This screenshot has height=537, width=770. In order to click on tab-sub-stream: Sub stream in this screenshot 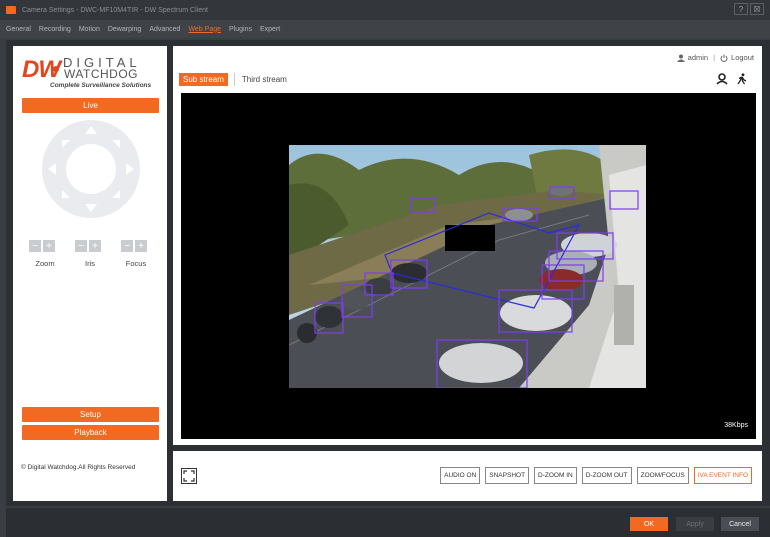, I will do `click(203, 79)`.